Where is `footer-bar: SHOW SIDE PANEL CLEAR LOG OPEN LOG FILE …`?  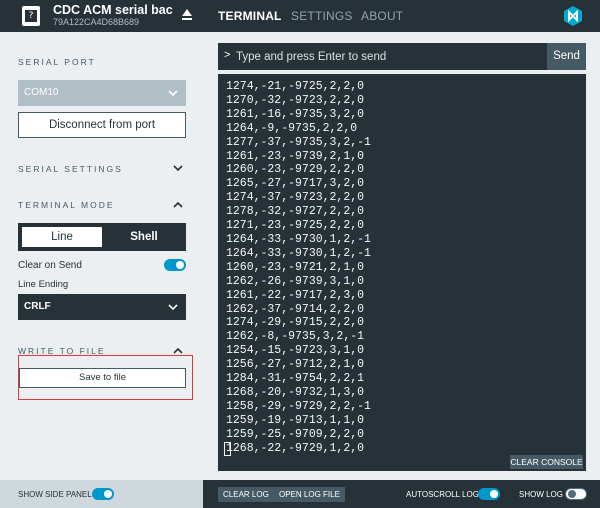 footer-bar: SHOW SIDE PANEL CLEAR LOG OPEN LOG FILE … is located at coordinates (300, 494).